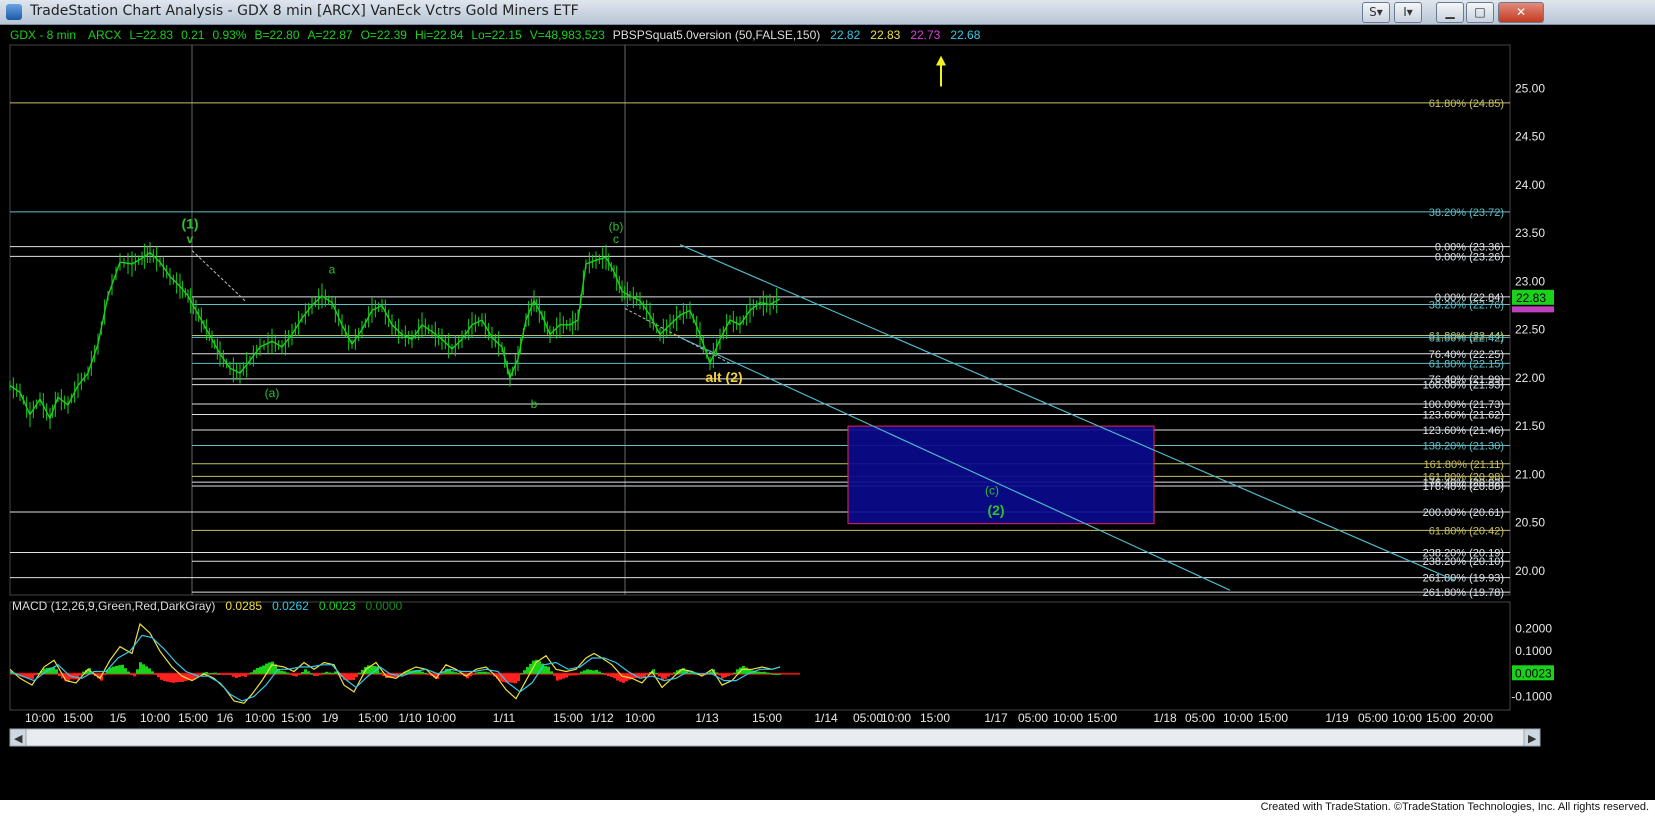 Image resolution: width=1655 pixels, height=816 pixels. I want to click on time-tick-label: 1/19, so click(1337, 718).